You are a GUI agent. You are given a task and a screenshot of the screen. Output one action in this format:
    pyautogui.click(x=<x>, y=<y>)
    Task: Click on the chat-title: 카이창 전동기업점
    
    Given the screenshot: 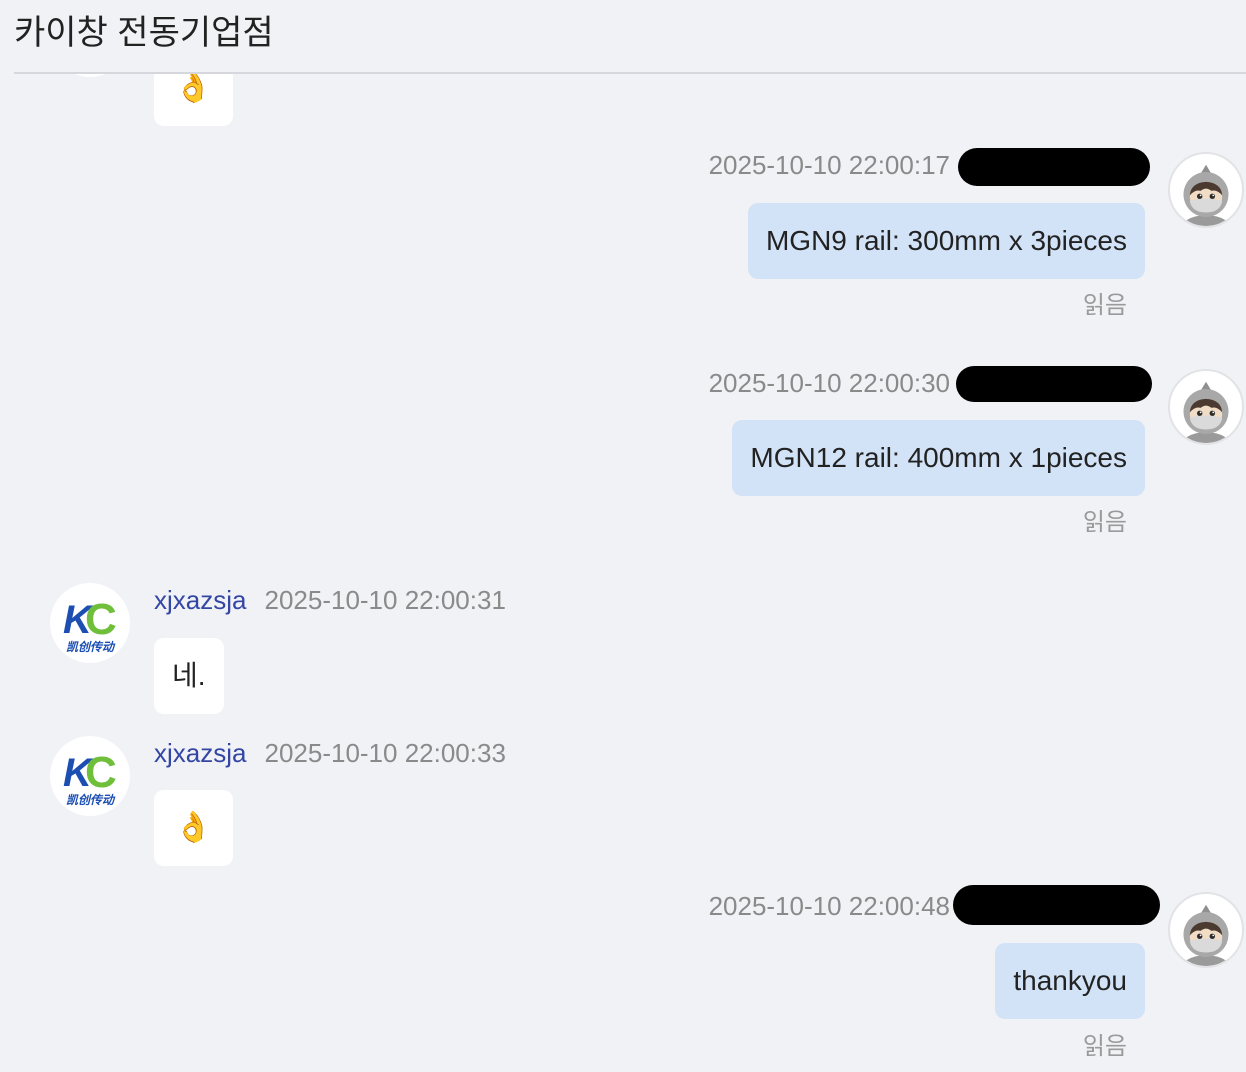 What is the action you would take?
    pyautogui.click(x=144, y=33)
    